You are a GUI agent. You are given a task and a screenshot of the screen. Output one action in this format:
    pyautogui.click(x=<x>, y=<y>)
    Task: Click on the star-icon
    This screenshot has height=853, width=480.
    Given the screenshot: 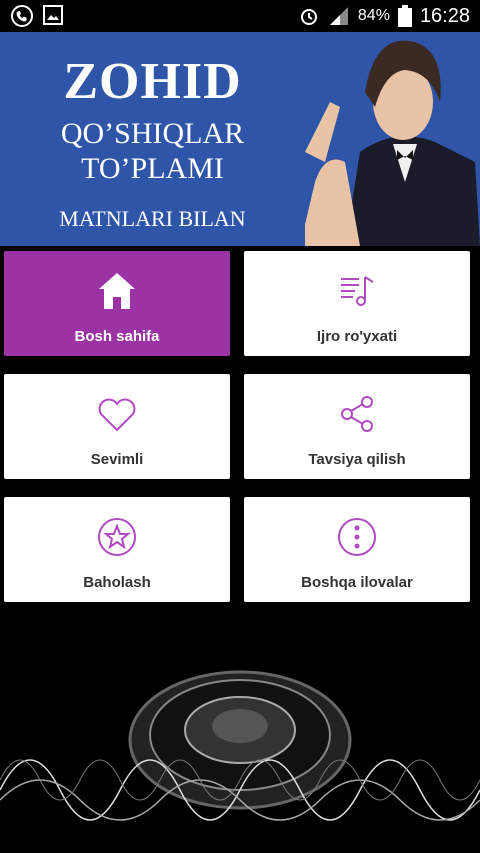 What is the action you would take?
    pyautogui.click(x=117, y=537)
    